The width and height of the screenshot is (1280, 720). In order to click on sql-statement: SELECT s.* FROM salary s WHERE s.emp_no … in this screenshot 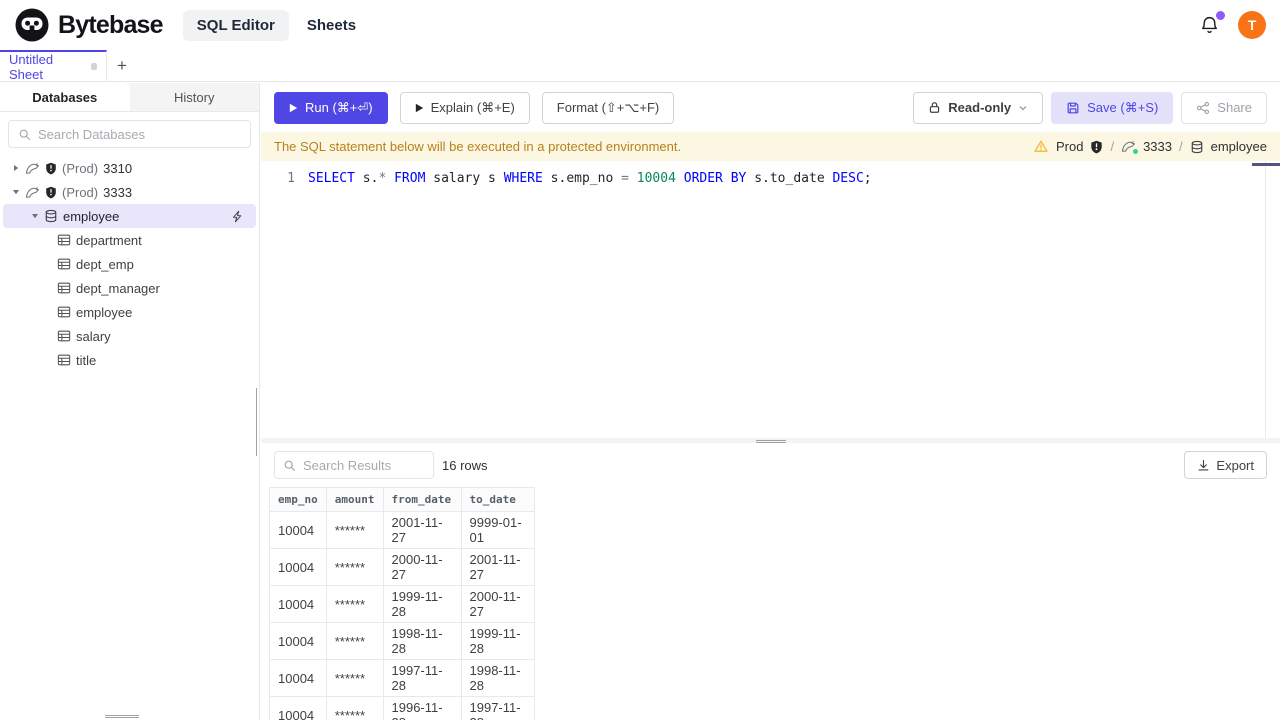, I will do `click(590, 179)`.